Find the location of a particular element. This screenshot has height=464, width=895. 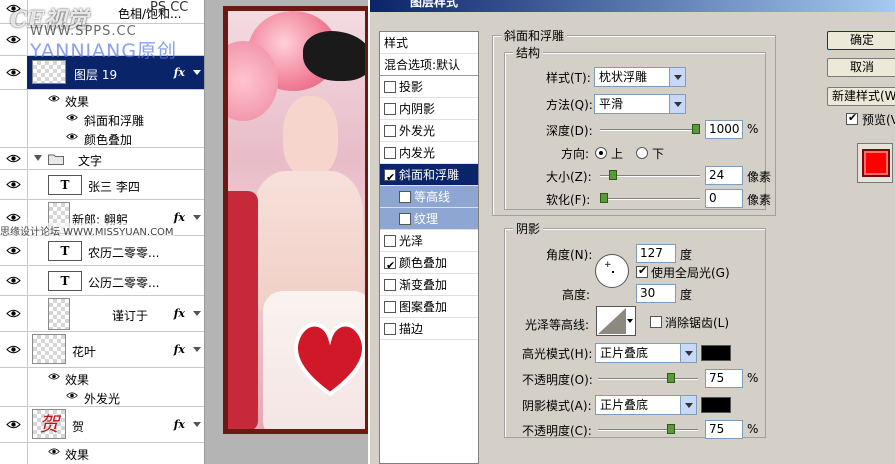

shadow-color-swatch is located at coordinates (716, 405).